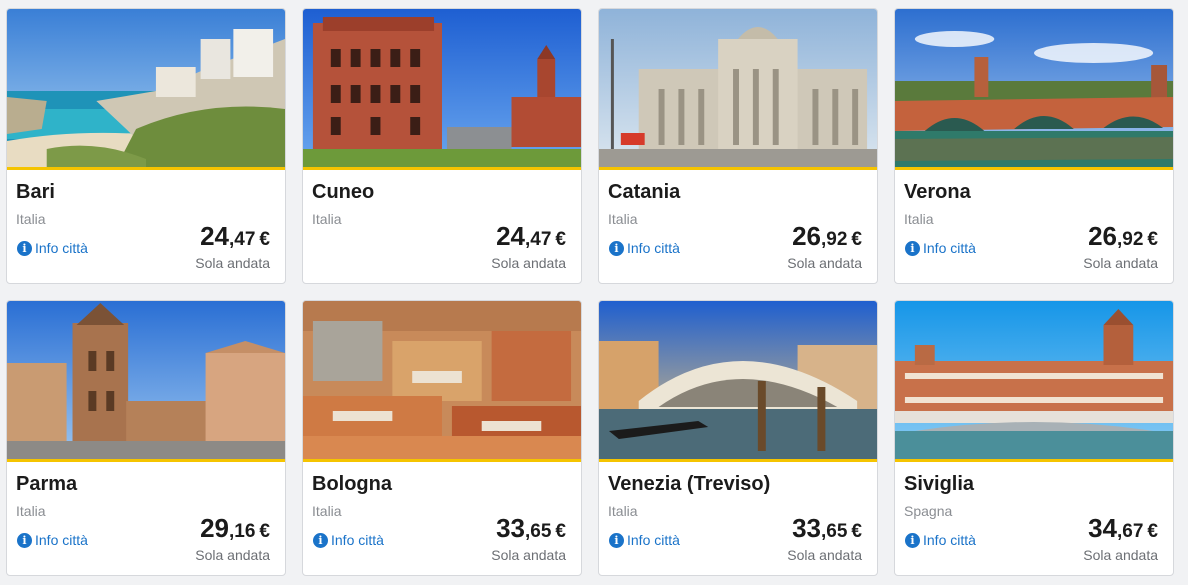  Describe the element at coordinates (214, 528) in the screenshot. I see `price-integer: 29` at that location.